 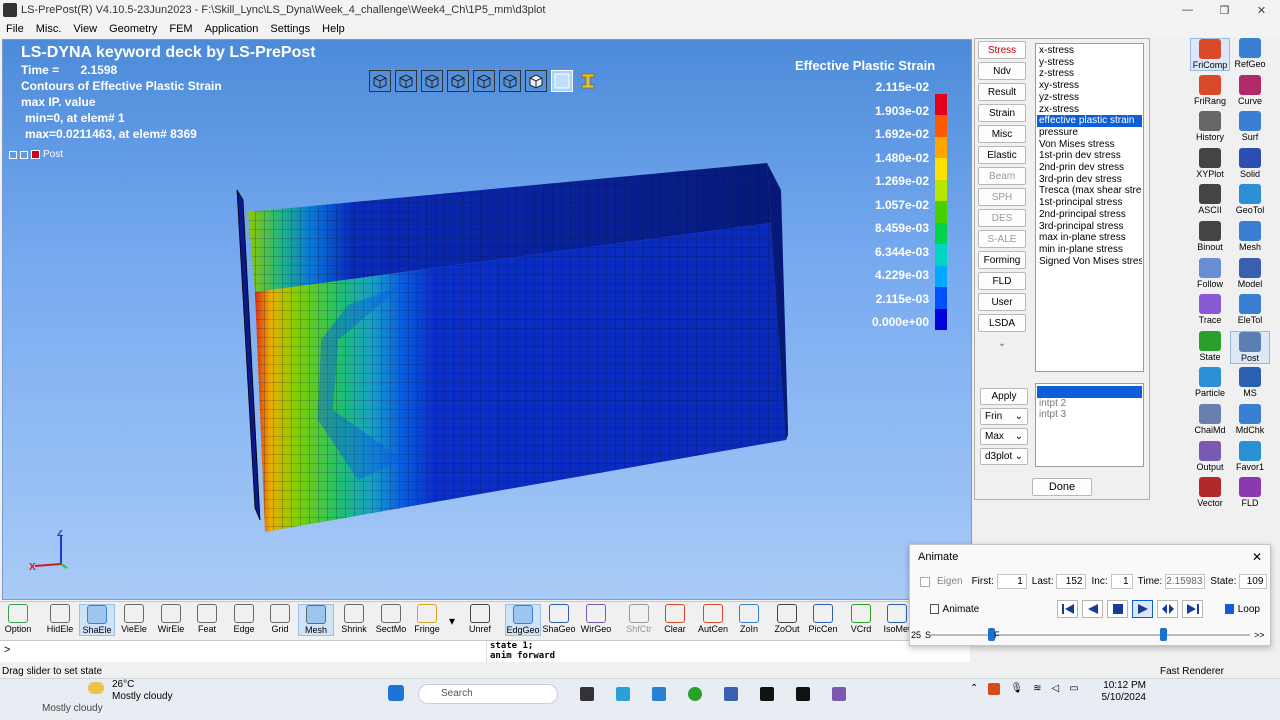 I want to click on menu-view: View, so click(x=85, y=29).